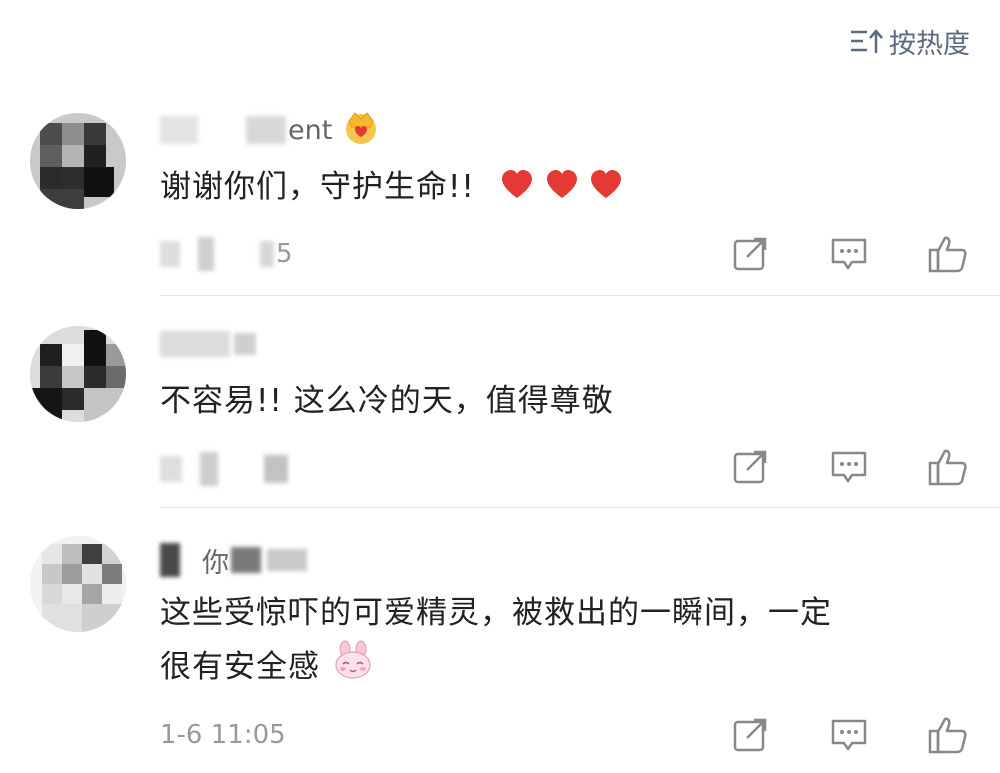 The image size is (1000, 773). Describe the element at coordinates (224, 469) in the screenshot. I see `comment-time` at that location.